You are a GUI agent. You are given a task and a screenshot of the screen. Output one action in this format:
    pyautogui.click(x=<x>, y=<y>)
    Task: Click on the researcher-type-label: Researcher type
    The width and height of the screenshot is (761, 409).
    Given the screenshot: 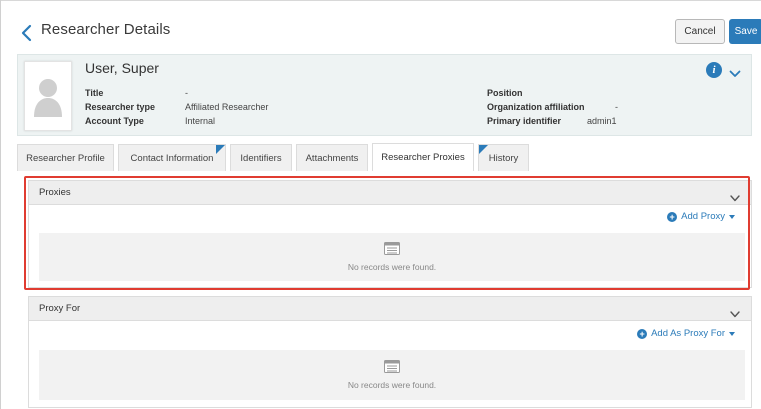 What is the action you would take?
    pyautogui.click(x=120, y=107)
    